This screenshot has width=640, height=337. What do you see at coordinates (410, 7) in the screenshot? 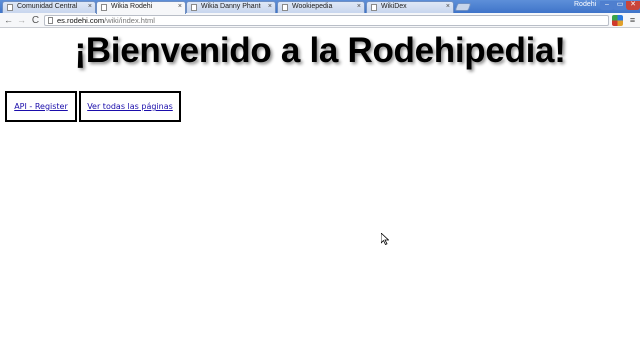
I see `tab-wikidex: WikiDex ×` at bounding box center [410, 7].